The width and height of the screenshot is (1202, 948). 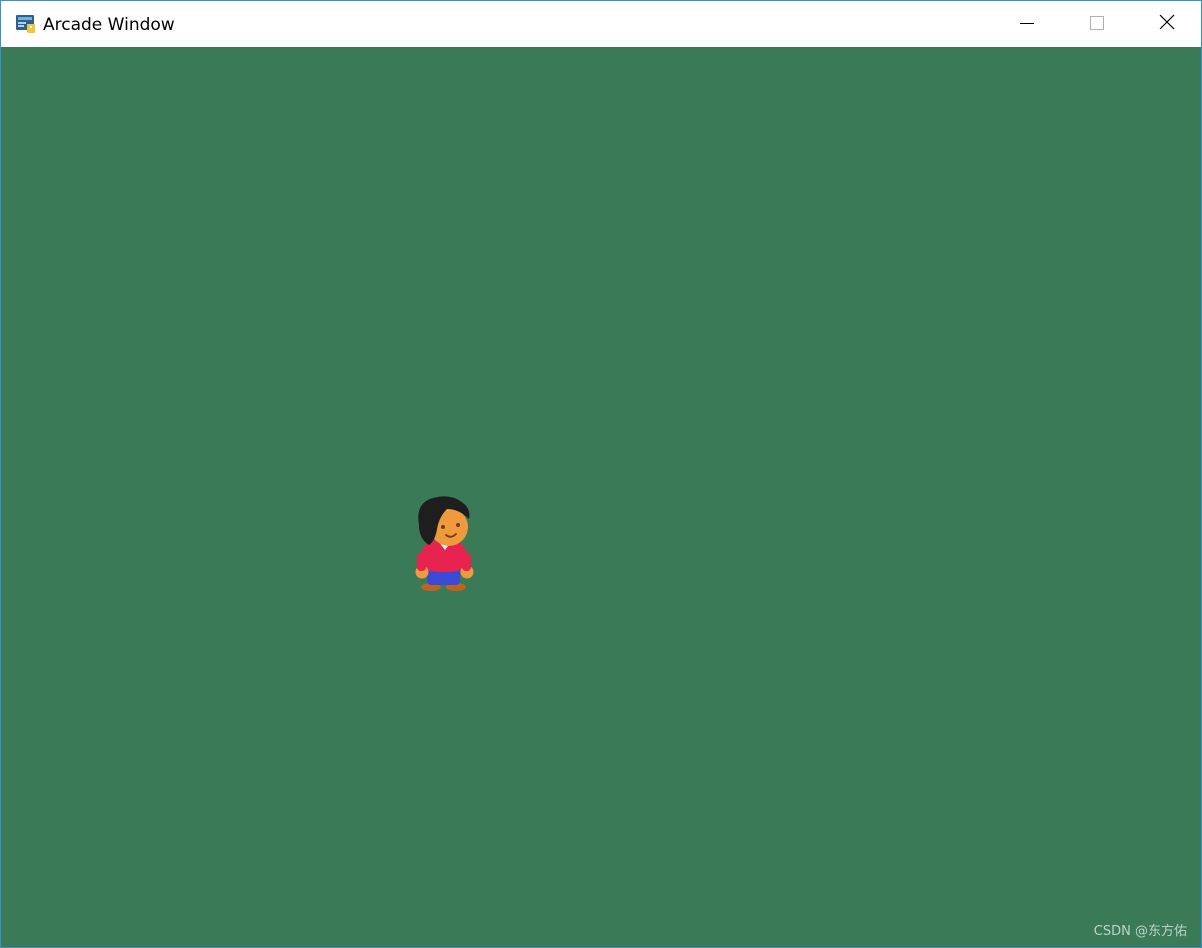 I want to click on close-icon, so click(x=1167, y=24).